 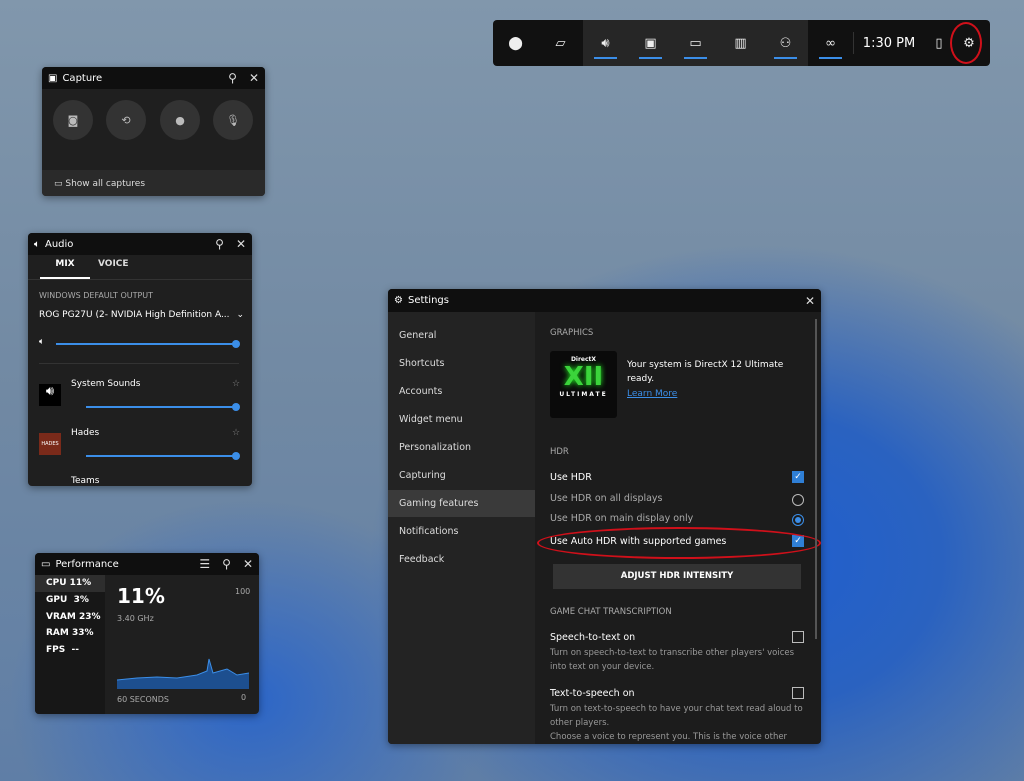 I want to click on graph-range: 60 SECONDS, so click(x=143, y=699).